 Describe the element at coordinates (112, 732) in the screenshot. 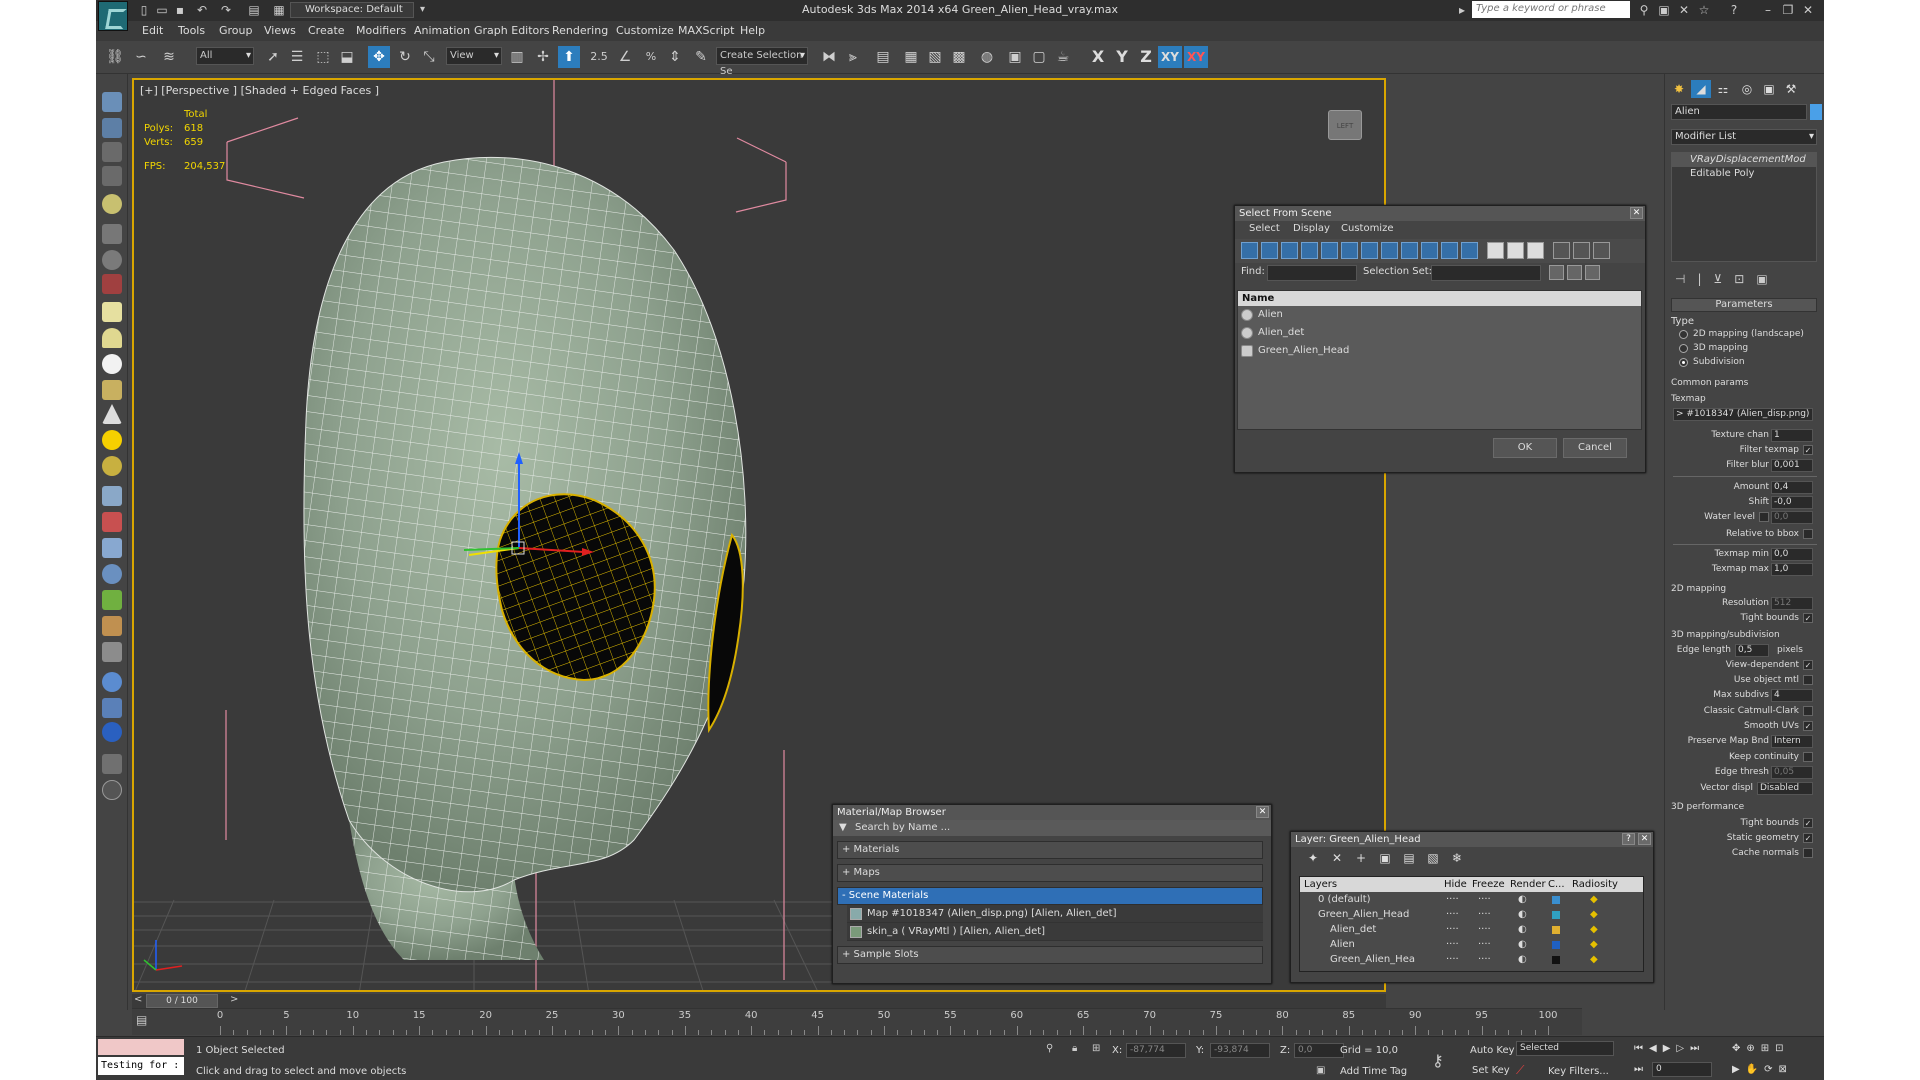

I see `environment-icon` at that location.